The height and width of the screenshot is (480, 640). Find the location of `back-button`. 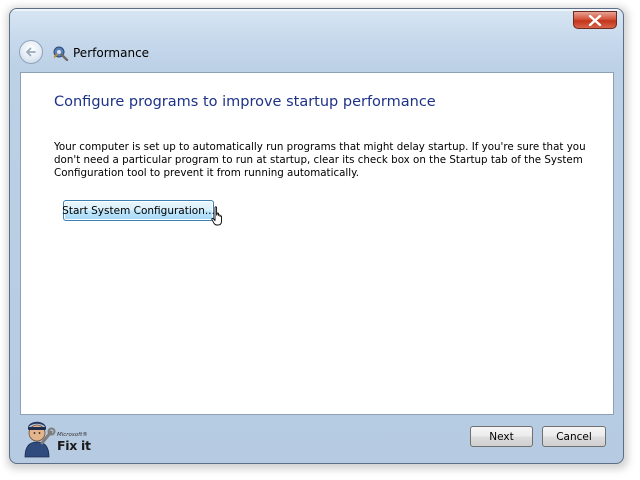

back-button is located at coordinates (31, 52).